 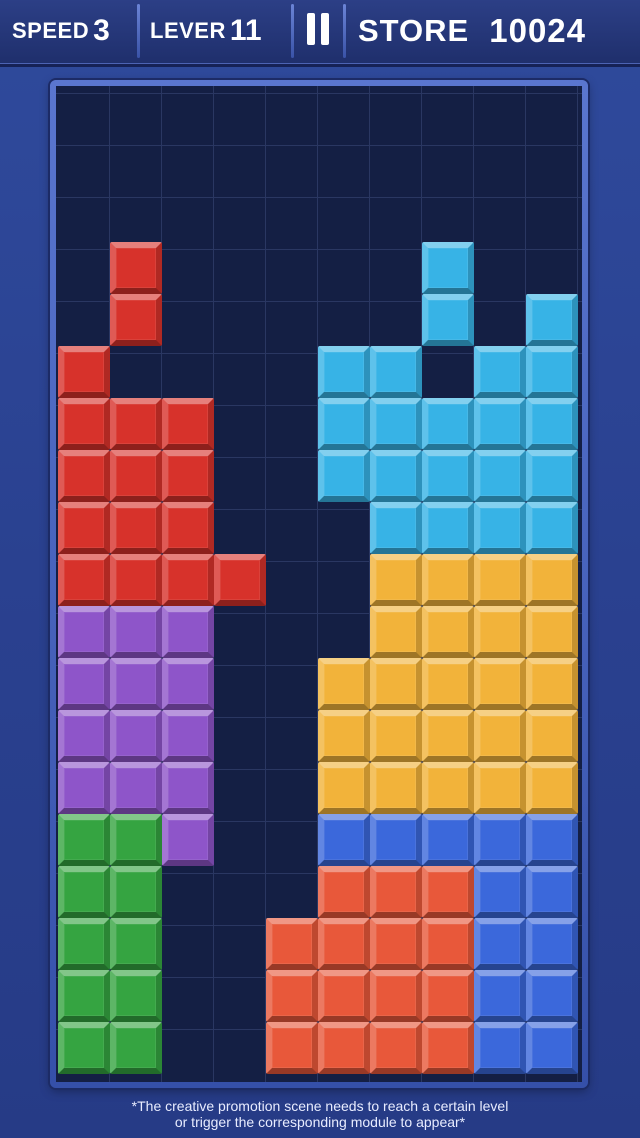 What do you see at coordinates (101, 30) in the screenshot?
I see `speed-value: 3` at bounding box center [101, 30].